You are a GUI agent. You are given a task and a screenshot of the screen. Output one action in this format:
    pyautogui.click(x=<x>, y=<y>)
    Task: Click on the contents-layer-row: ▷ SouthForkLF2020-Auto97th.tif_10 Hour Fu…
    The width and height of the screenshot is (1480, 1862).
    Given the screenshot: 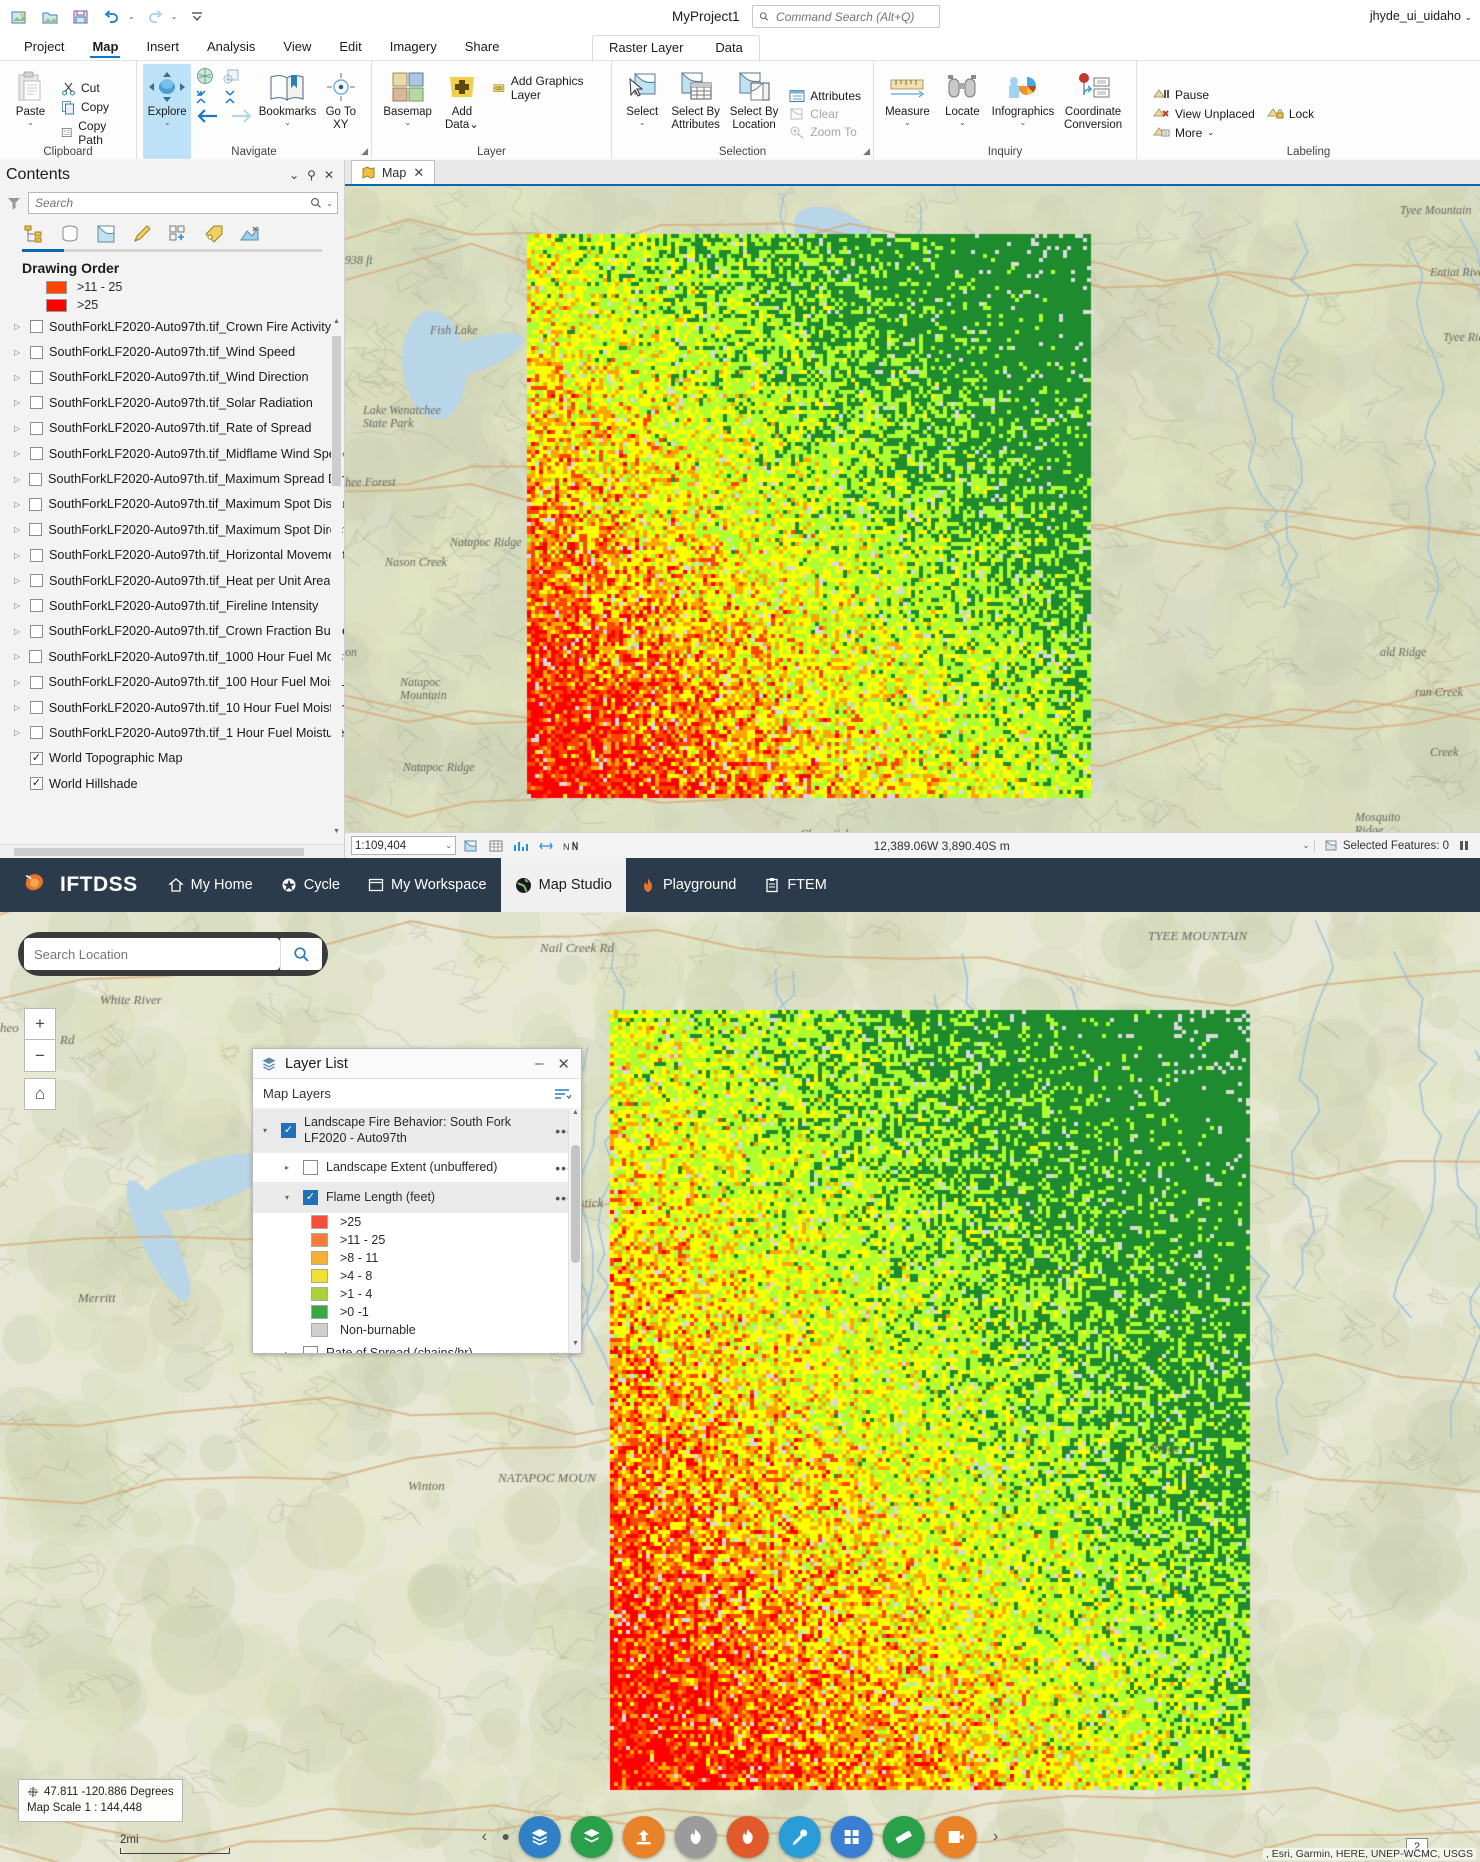 What is the action you would take?
    pyautogui.click(x=179, y=707)
    